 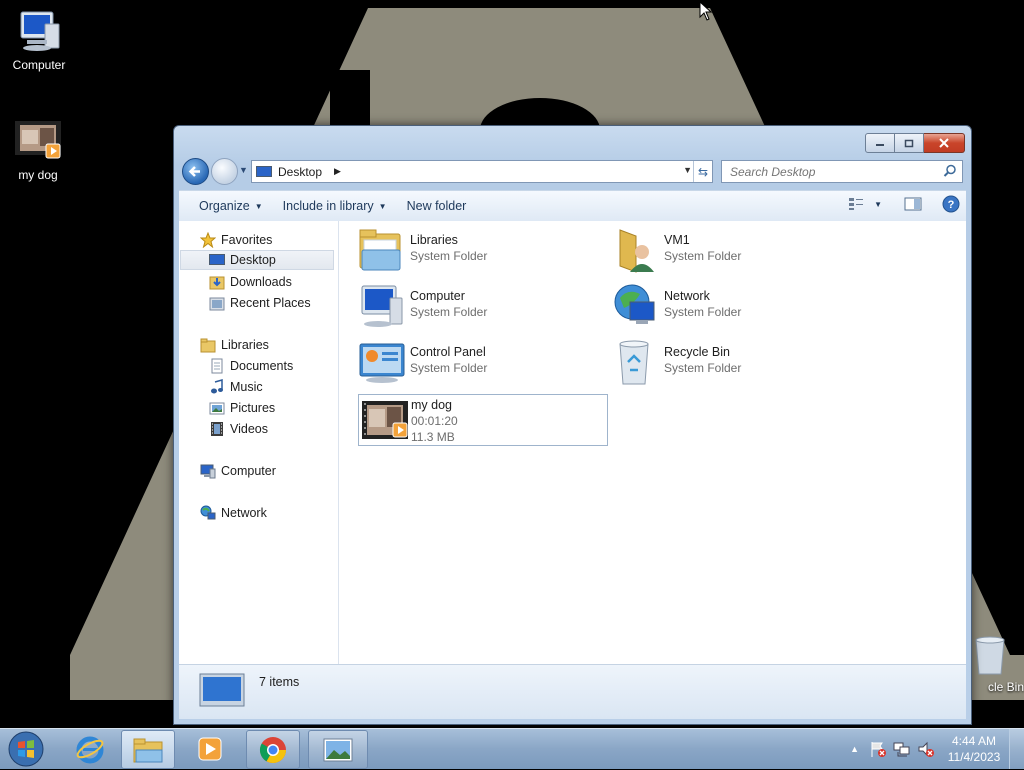 I want to click on item-recycle-bin: Recycle Bin System Folder, so click(x=736, y=363).